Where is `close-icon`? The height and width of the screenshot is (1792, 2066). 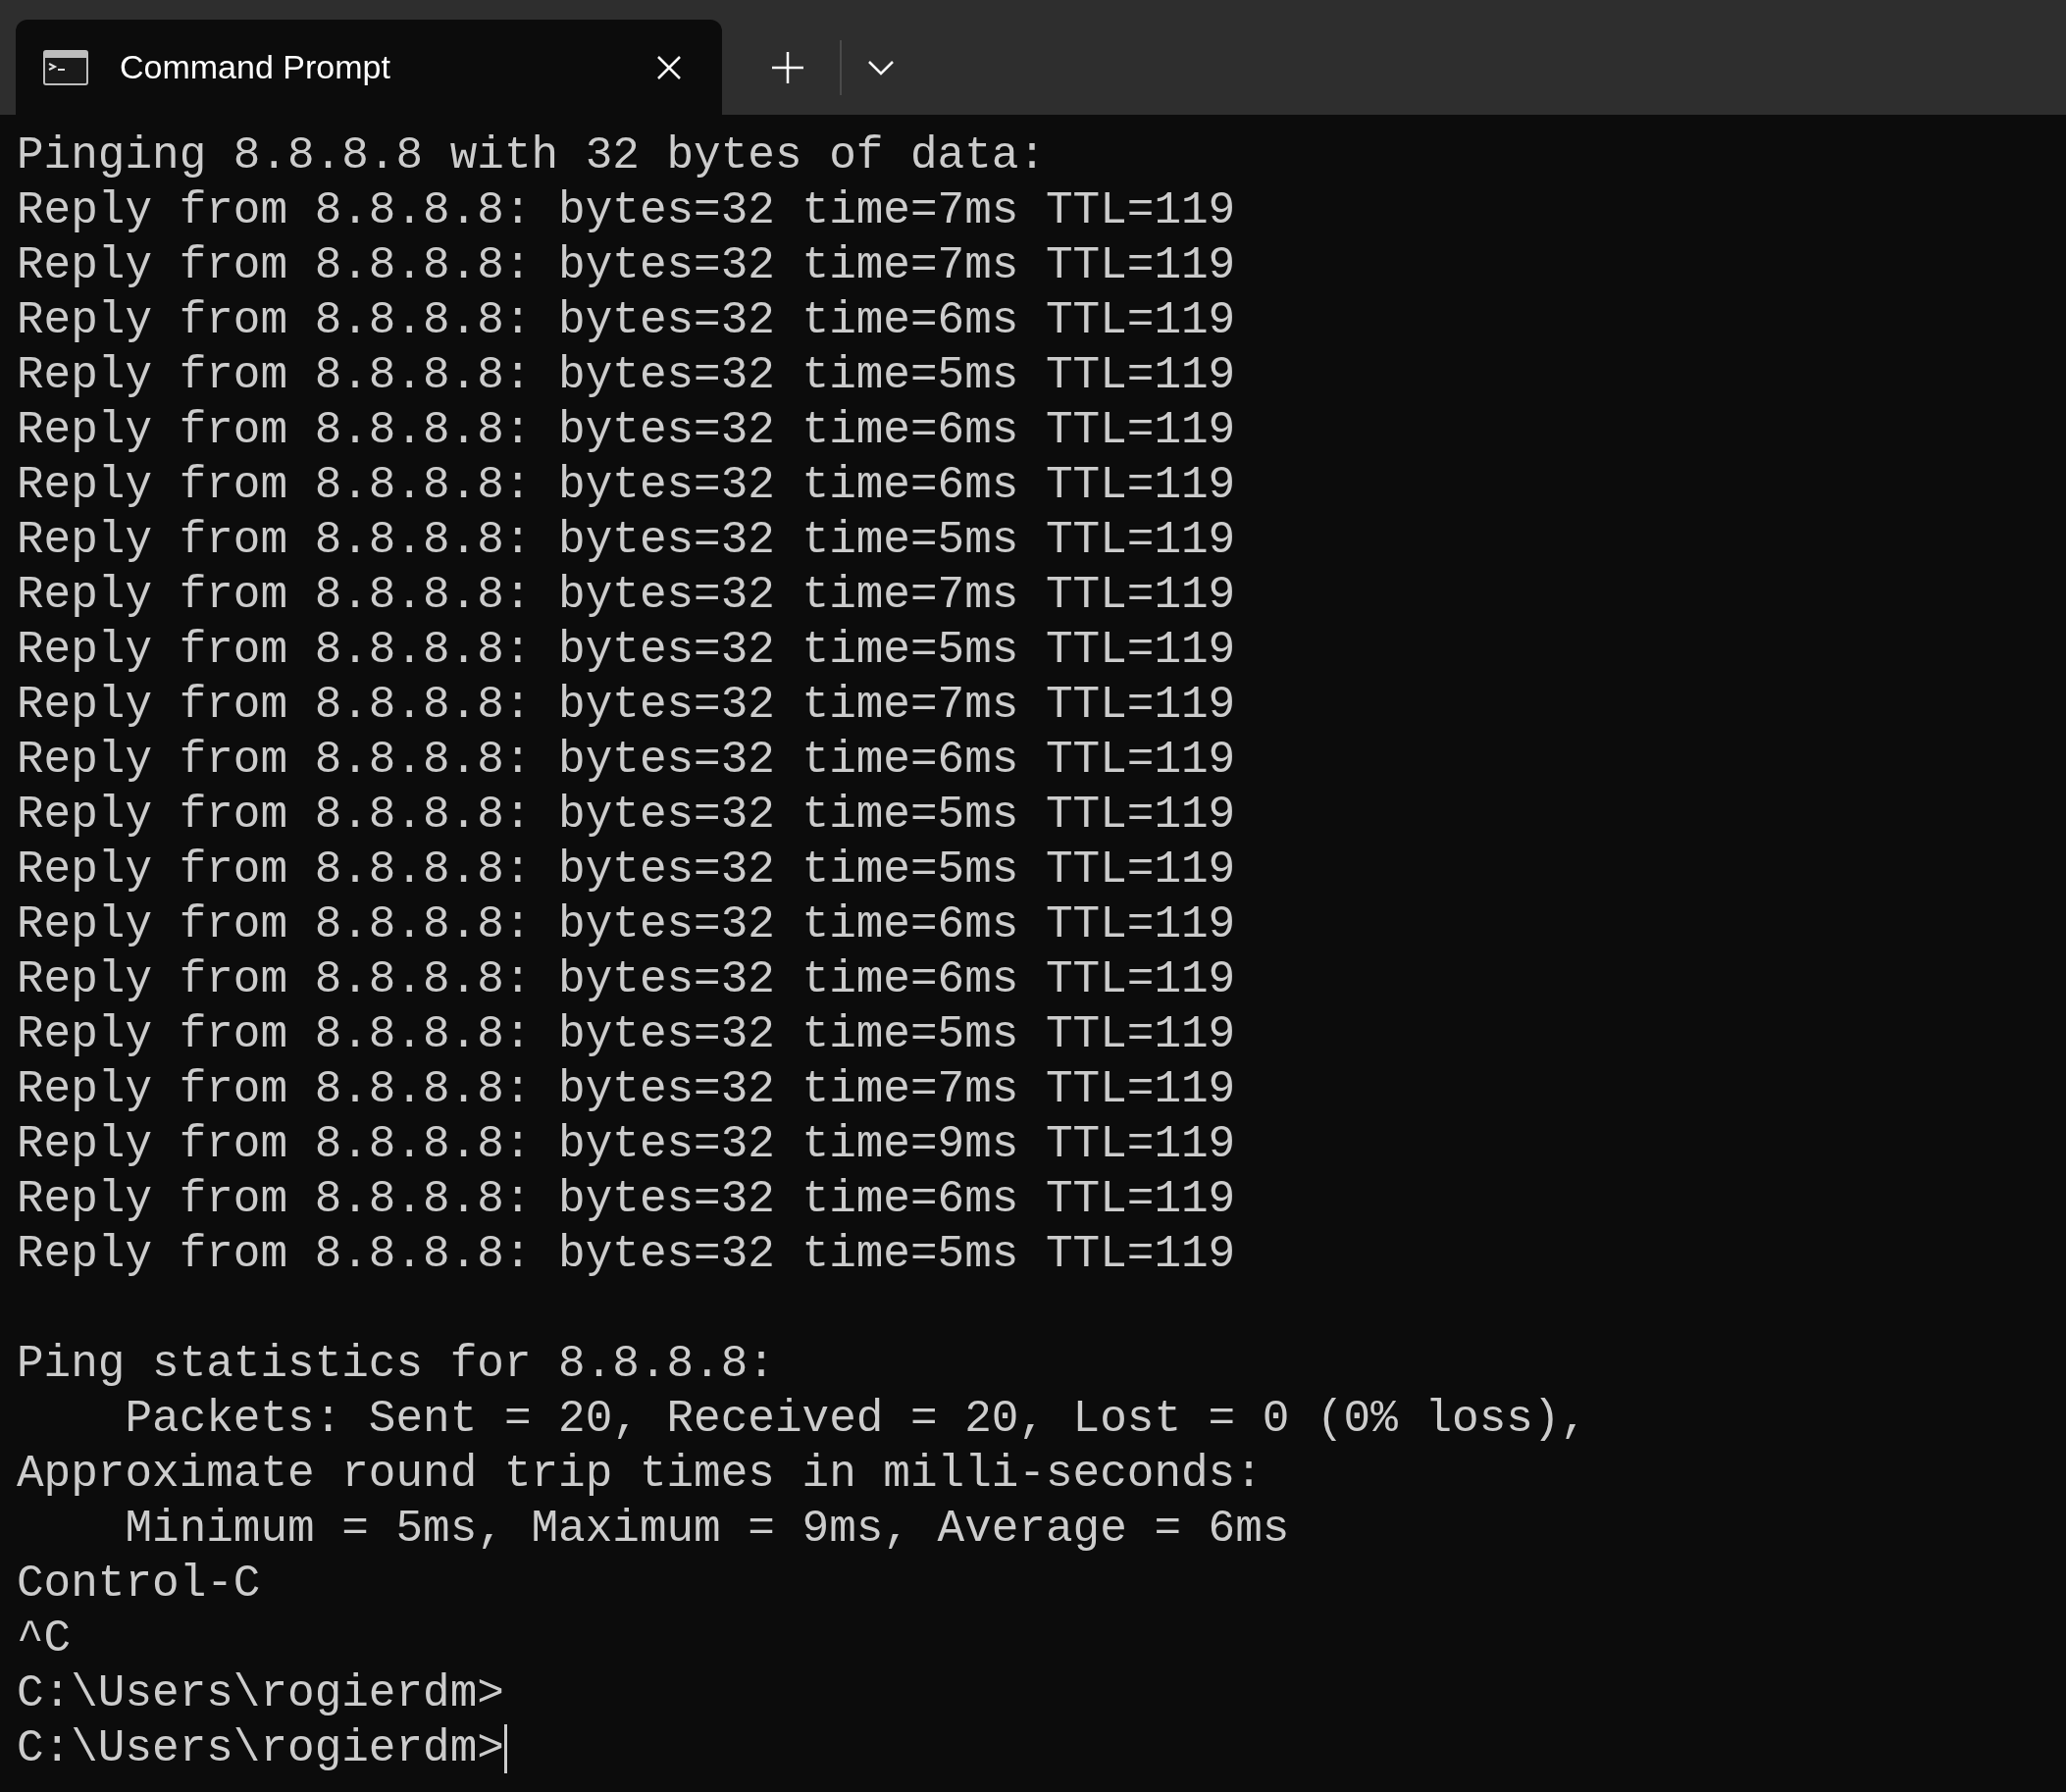 close-icon is located at coordinates (669, 67).